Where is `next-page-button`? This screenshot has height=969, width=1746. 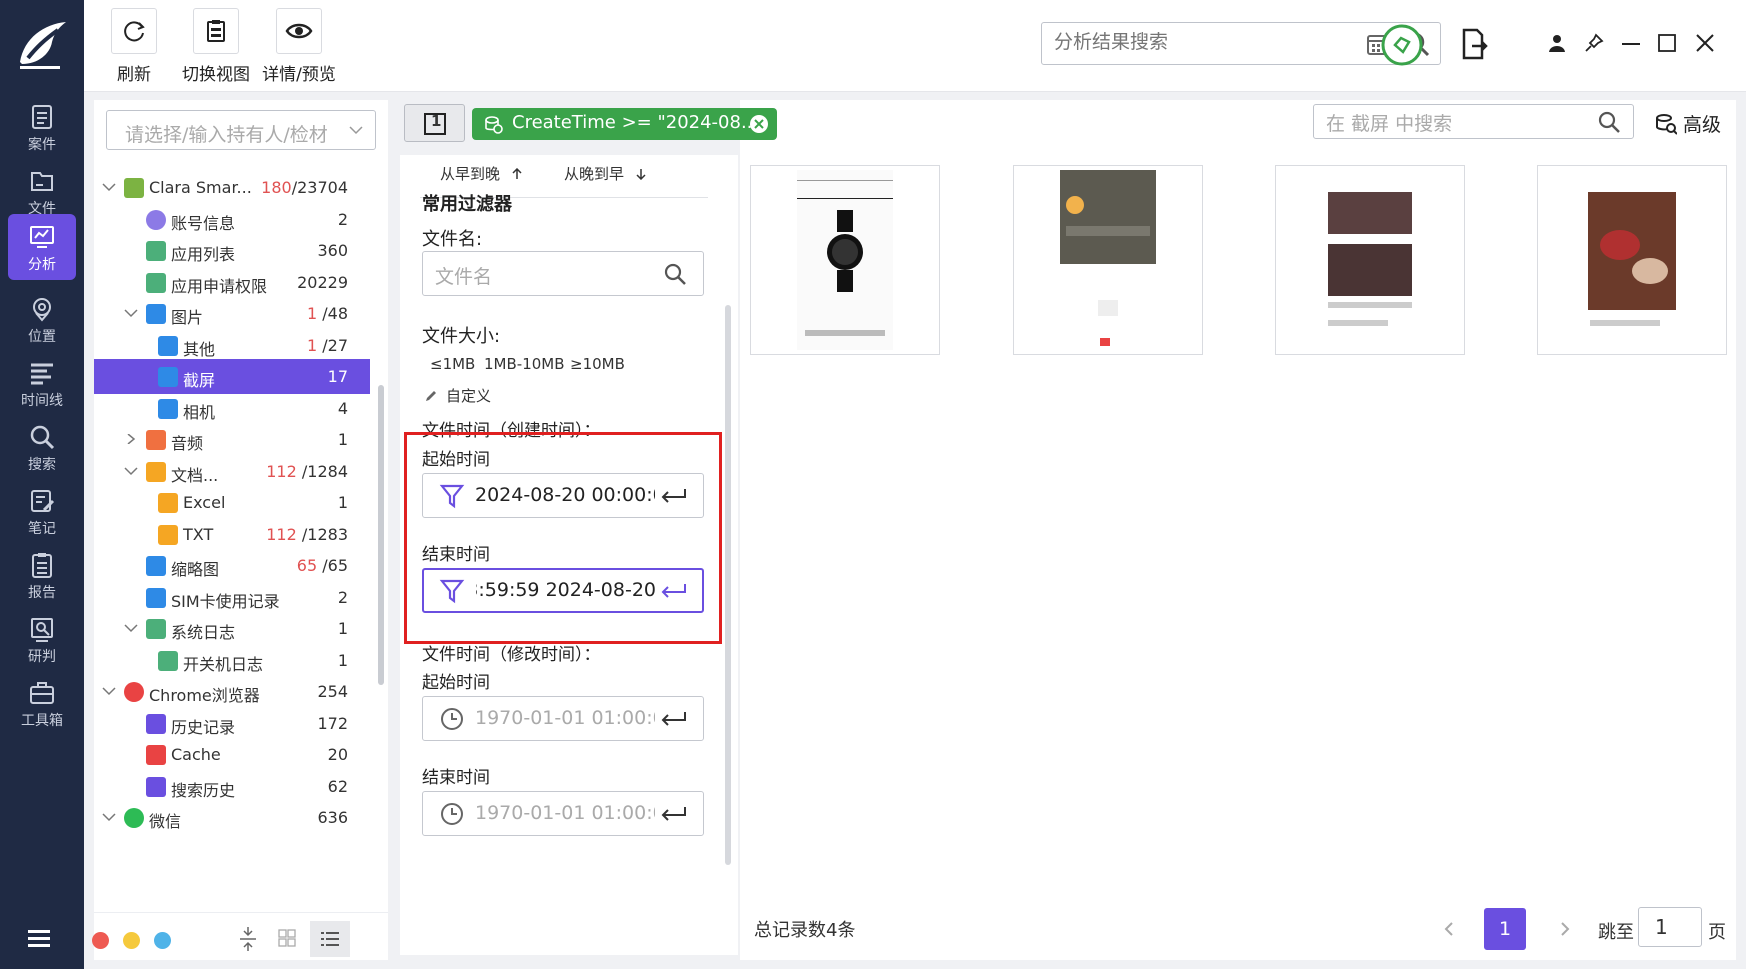
next-page-button is located at coordinates (1565, 929).